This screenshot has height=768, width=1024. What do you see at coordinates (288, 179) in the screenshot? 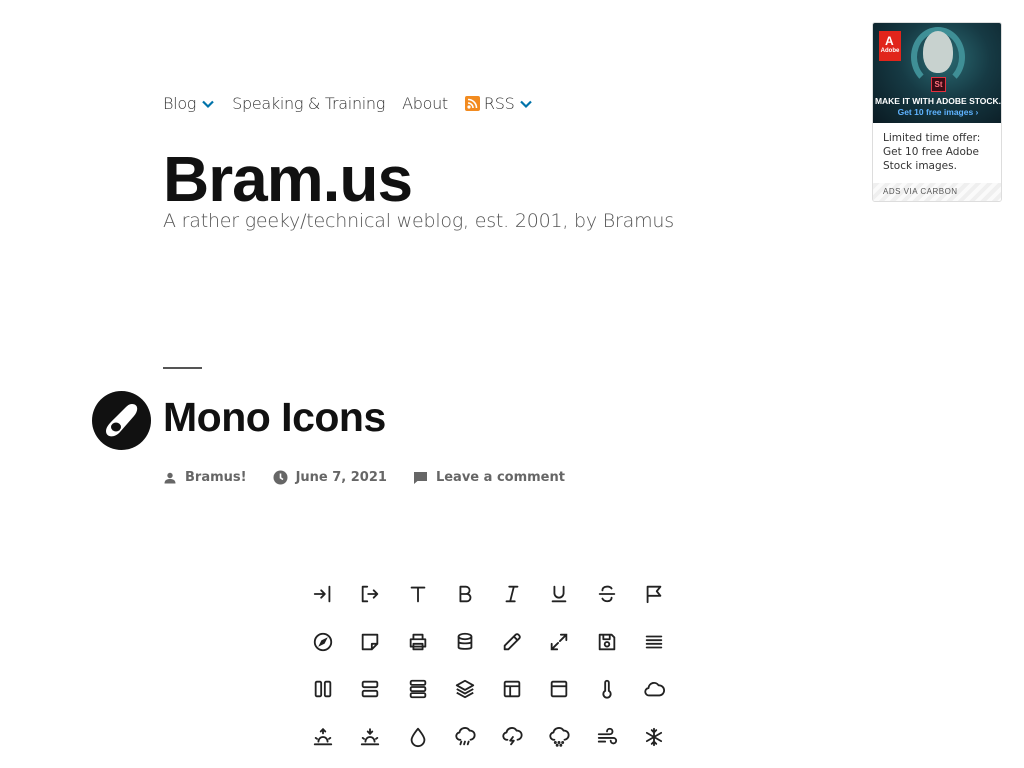
I see `site-title: Bram.us` at bounding box center [288, 179].